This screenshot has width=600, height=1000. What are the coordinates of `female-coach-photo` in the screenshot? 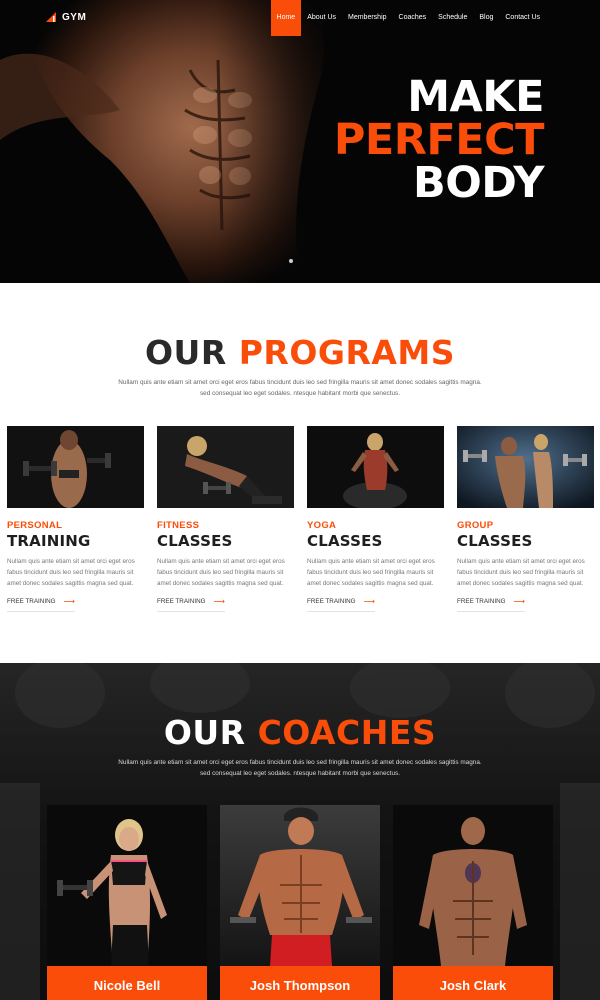 It's located at (127, 885).